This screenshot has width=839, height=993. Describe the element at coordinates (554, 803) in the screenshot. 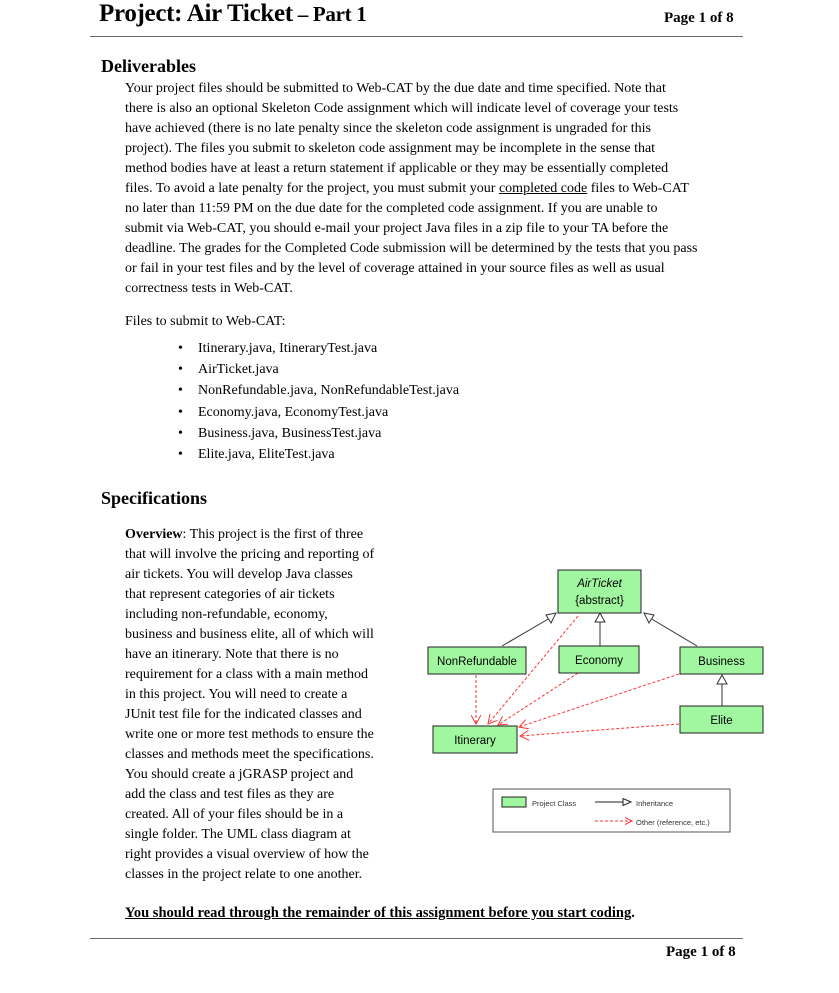

I see `legend-project-class: Project Class` at that location.